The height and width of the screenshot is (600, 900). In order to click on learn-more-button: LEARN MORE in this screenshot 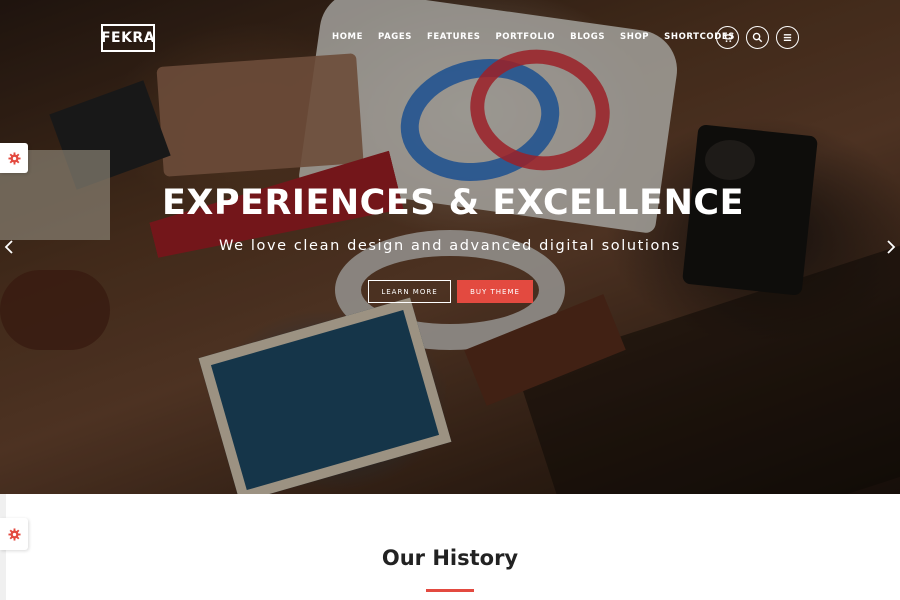, I will do `click(409, 291)`.